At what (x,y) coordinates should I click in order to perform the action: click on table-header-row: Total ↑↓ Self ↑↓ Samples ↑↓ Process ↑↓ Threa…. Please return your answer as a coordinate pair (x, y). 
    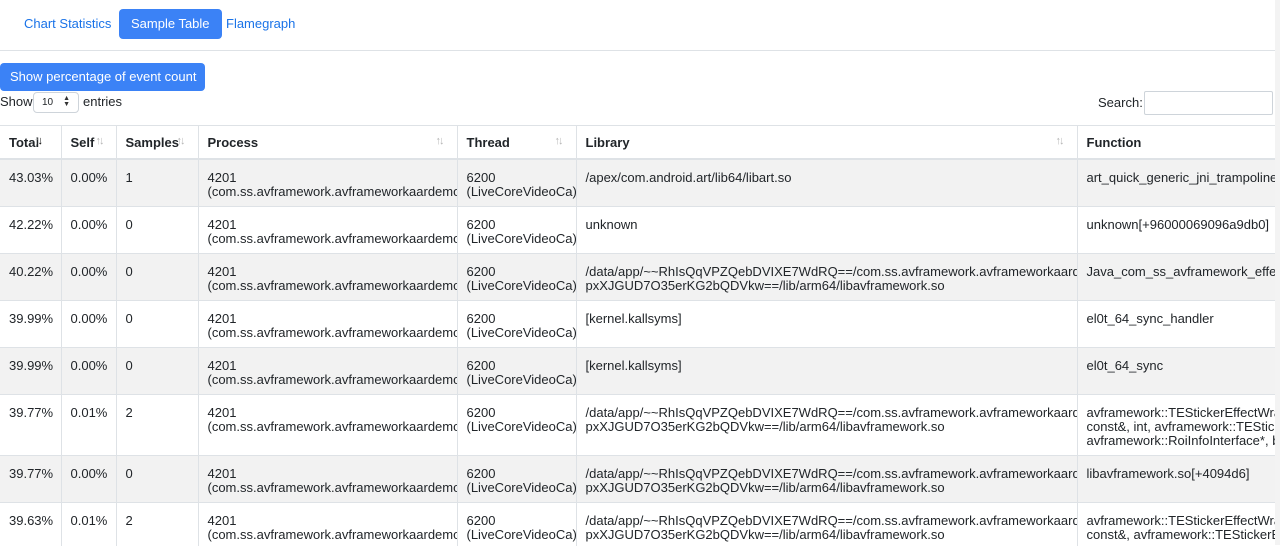
    Looking at the image, I should click on (637, 143).